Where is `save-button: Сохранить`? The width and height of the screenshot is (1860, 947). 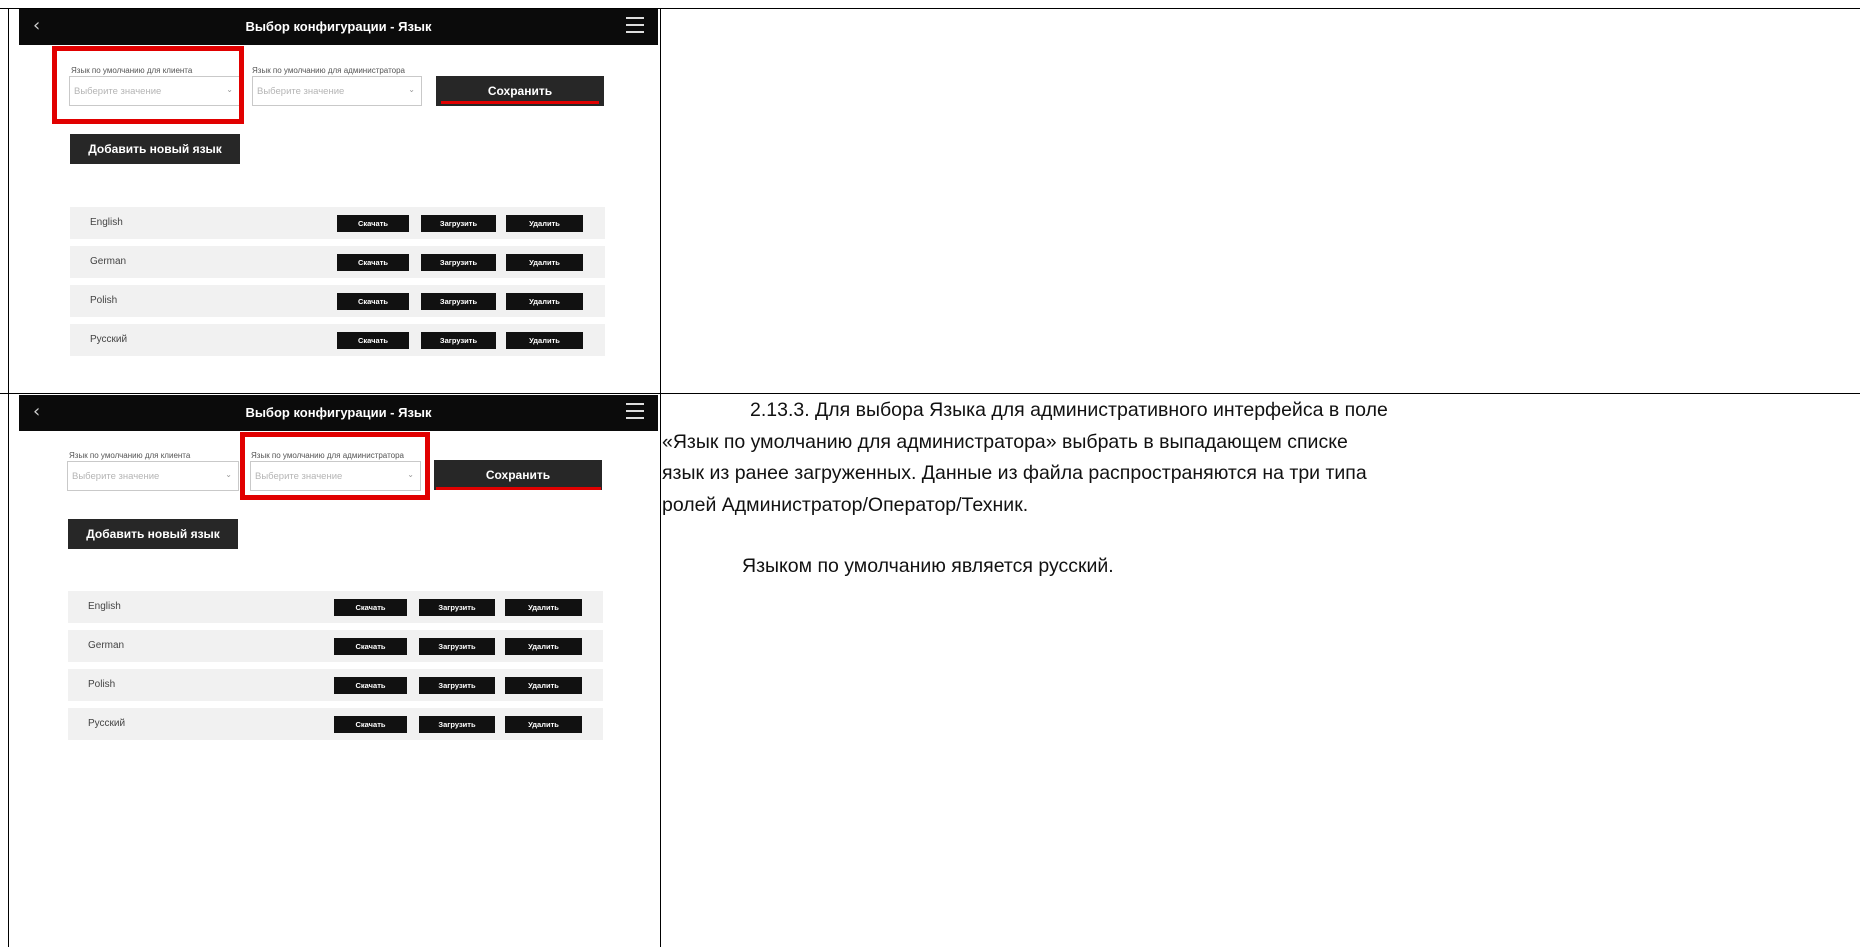 save-button: Сохранить is located at coordinates (518, 475).